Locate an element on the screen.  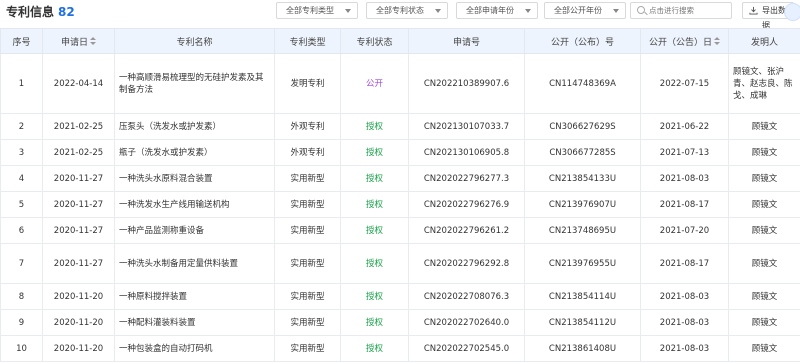
cell-pub-date: 2022-07-15 is located at coordinates (684, 83).